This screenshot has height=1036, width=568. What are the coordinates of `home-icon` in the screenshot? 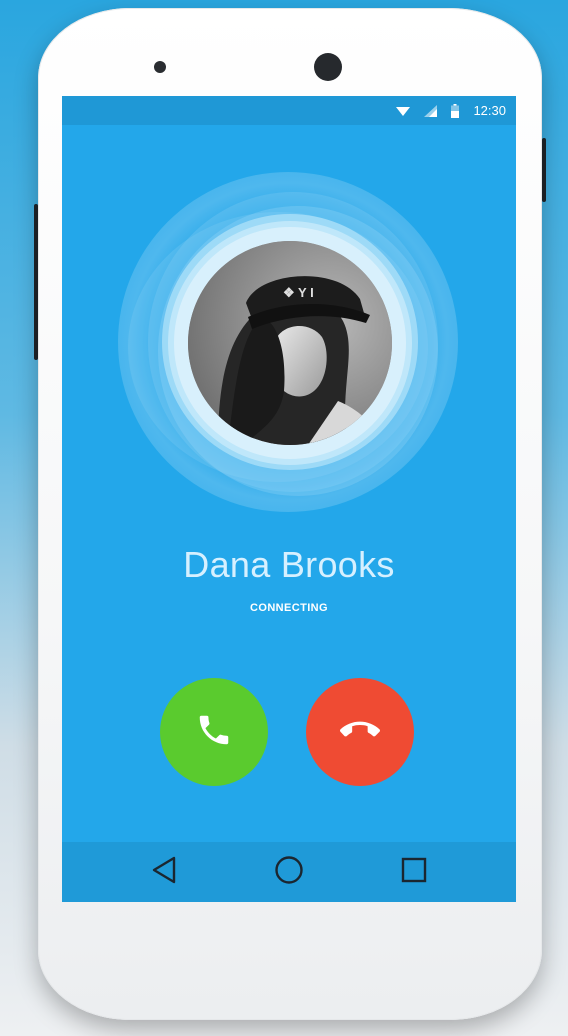 It's located at (289, 872).